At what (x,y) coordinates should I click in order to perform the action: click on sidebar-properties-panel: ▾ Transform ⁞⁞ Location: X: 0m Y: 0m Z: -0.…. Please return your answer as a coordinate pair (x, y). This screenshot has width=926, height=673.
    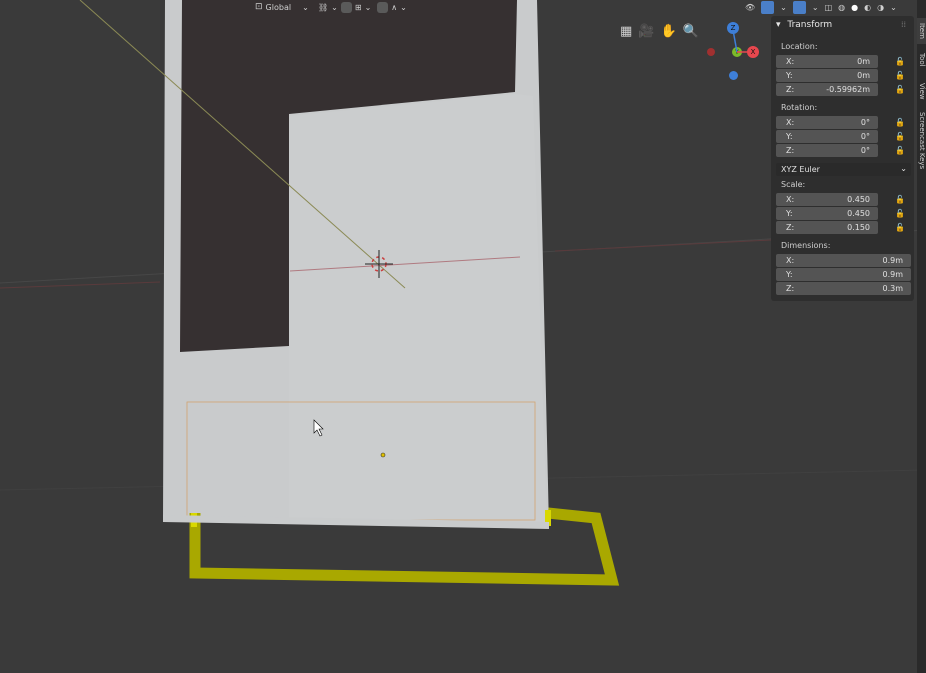
    Looking at the image, I should click on (842, 158).